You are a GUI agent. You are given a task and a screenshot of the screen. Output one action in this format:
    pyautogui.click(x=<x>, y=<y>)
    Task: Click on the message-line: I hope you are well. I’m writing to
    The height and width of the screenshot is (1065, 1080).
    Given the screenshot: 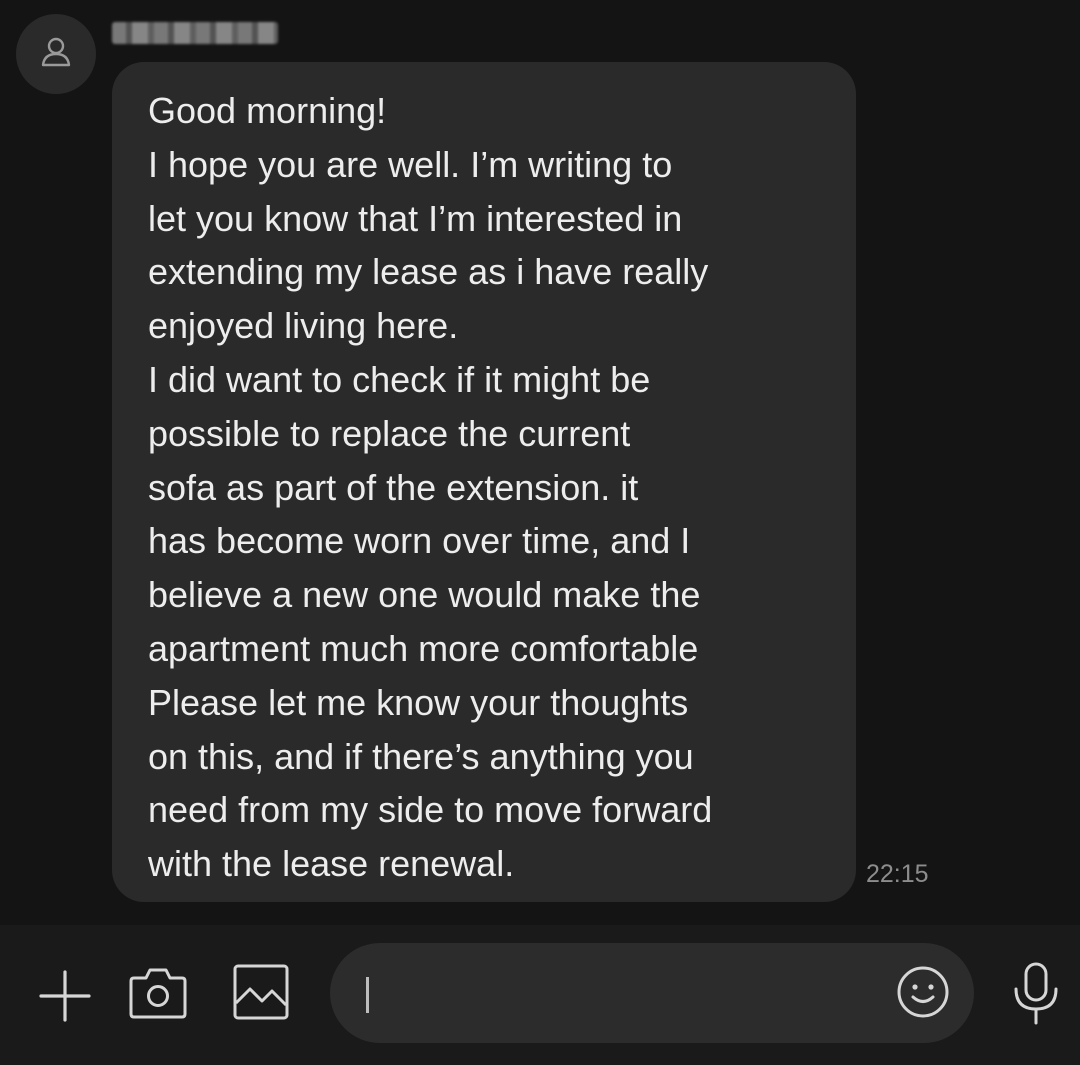 What is the action you would take?
    pyautogui.click(x=410, y=164)
    